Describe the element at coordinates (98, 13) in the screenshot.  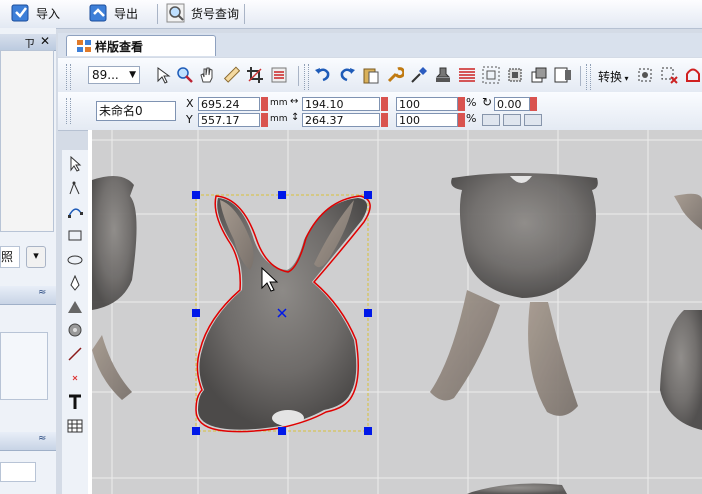
I see `export-icon` at that location.